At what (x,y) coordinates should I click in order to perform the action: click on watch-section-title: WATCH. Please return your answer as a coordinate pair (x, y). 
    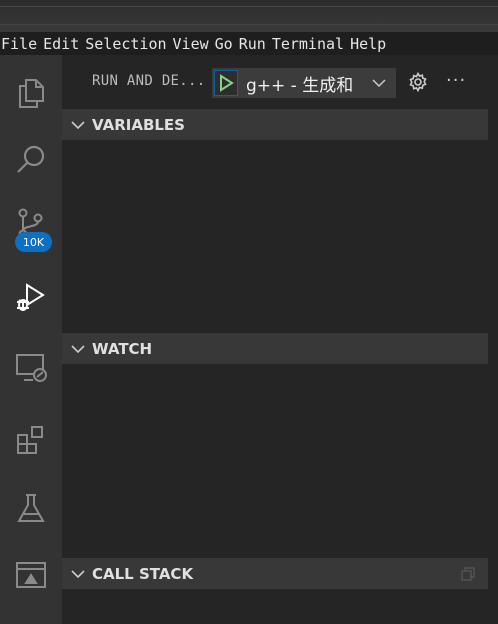
    Looking at the image, I should click on (122, 348).